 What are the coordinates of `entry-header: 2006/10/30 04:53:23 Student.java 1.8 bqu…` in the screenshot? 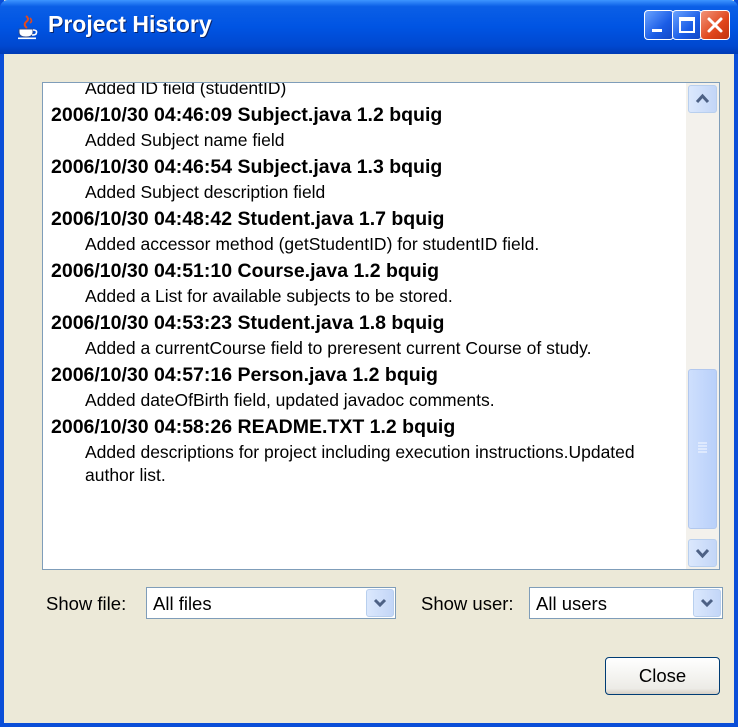 It's located at (248, 323).